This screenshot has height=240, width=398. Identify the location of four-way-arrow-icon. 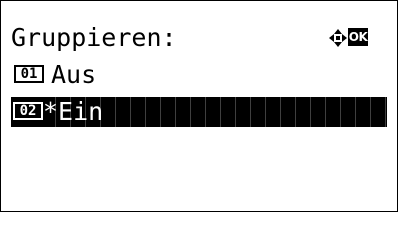
(338, 38).